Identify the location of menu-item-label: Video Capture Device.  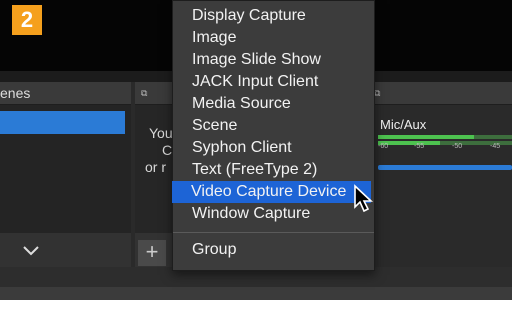
(269, 191).